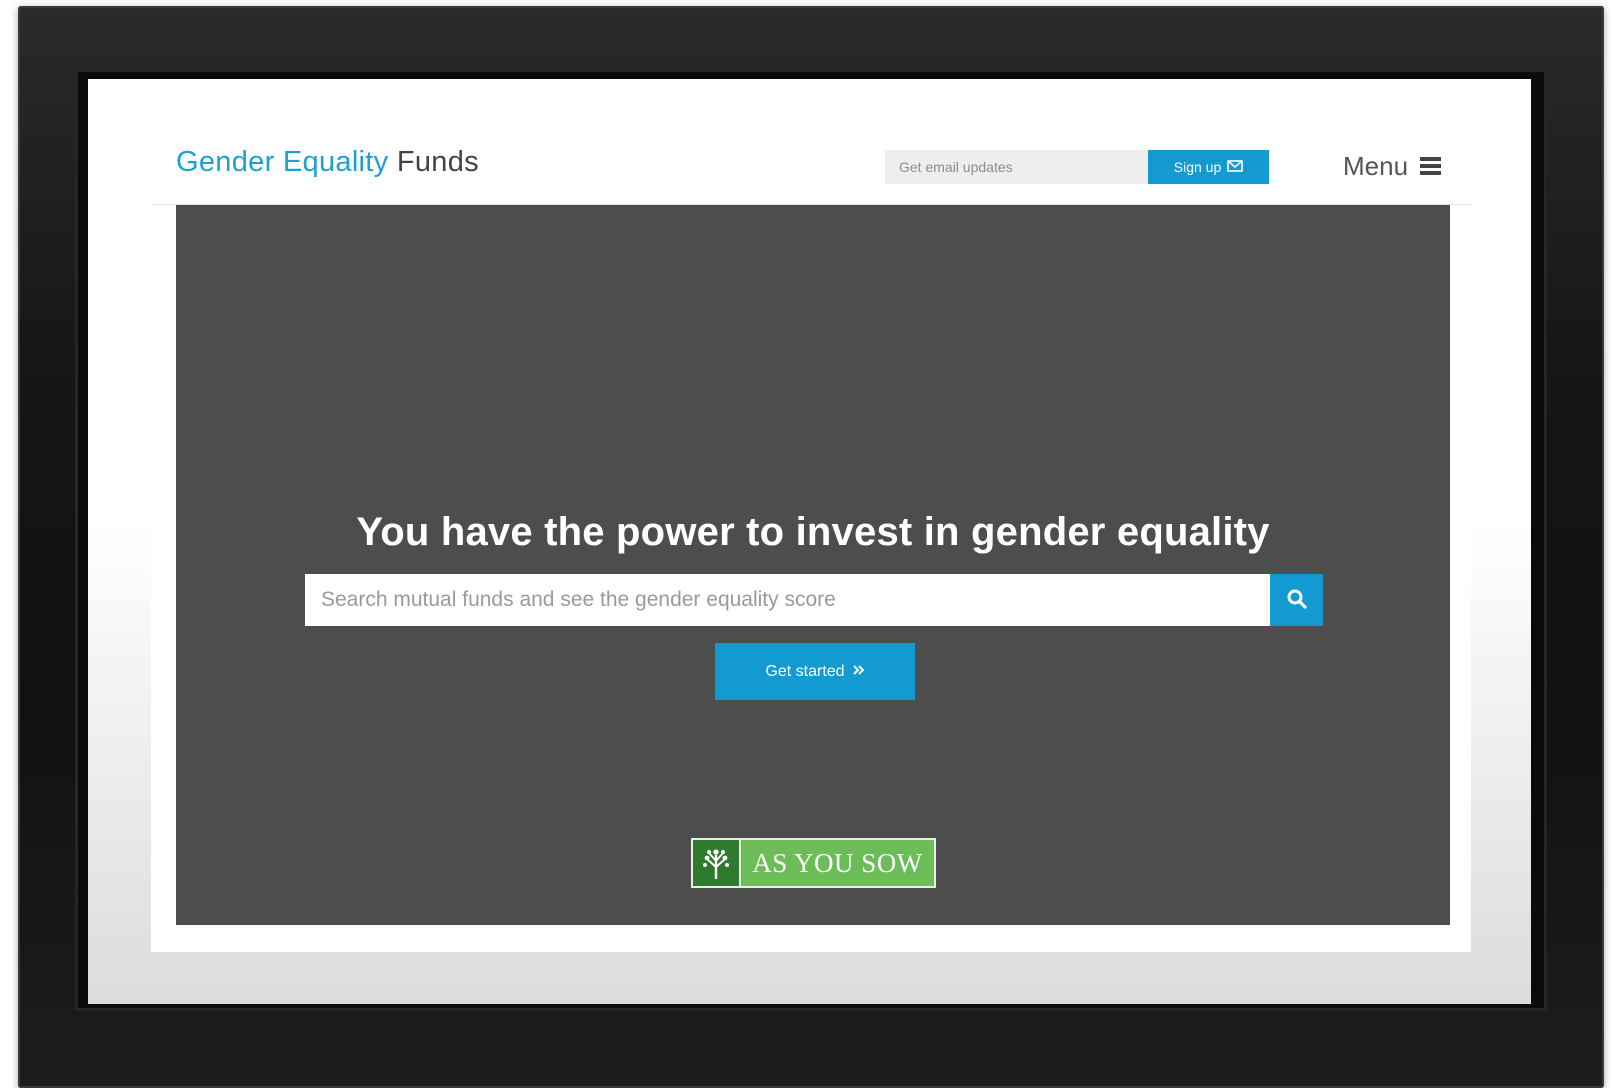 This screenshot has height=1088, width=1614. I want to click on hamburger-icon, so click(1431, 166).